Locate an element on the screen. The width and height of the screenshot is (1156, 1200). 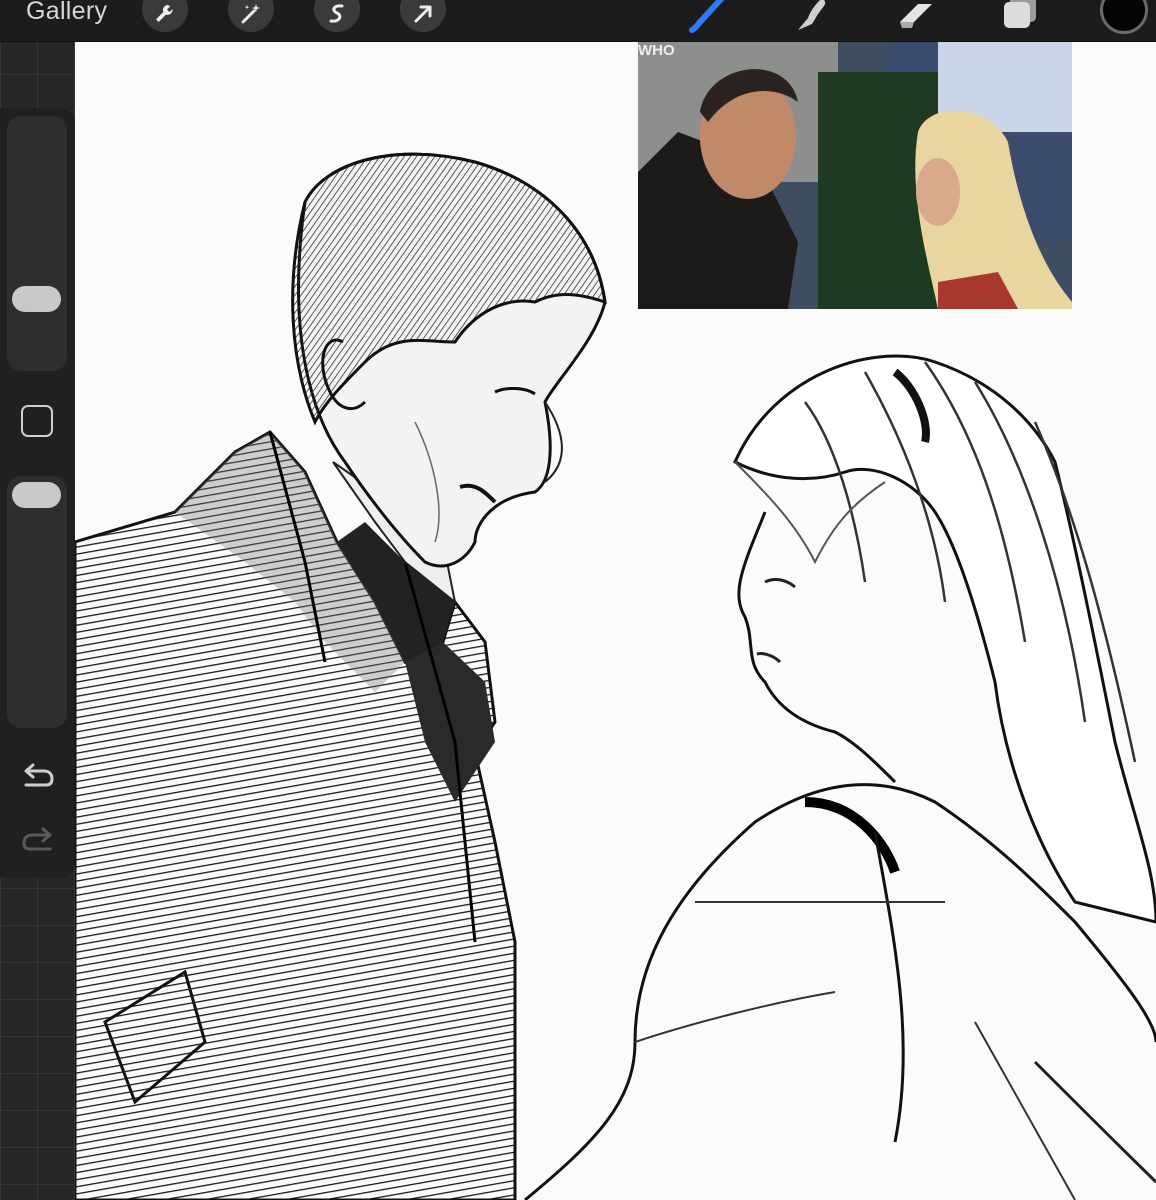
brush-icon is located at coordinates (708, 17).